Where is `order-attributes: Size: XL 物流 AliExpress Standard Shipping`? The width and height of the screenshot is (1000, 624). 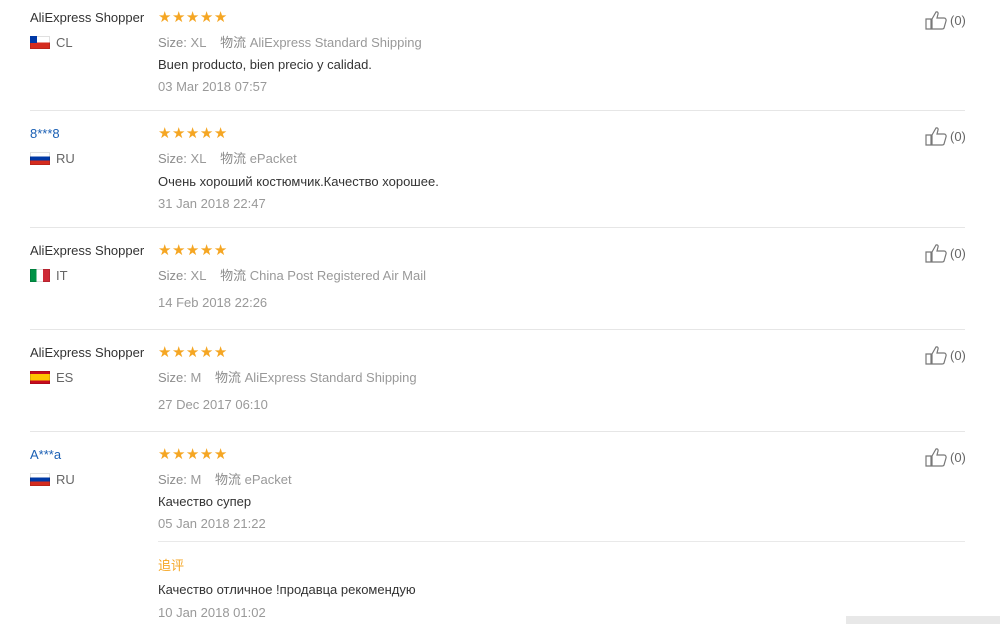
order-attributes: Size: XL 物流 AliExpress Standard Shipping is located at coordinates (295, 41).